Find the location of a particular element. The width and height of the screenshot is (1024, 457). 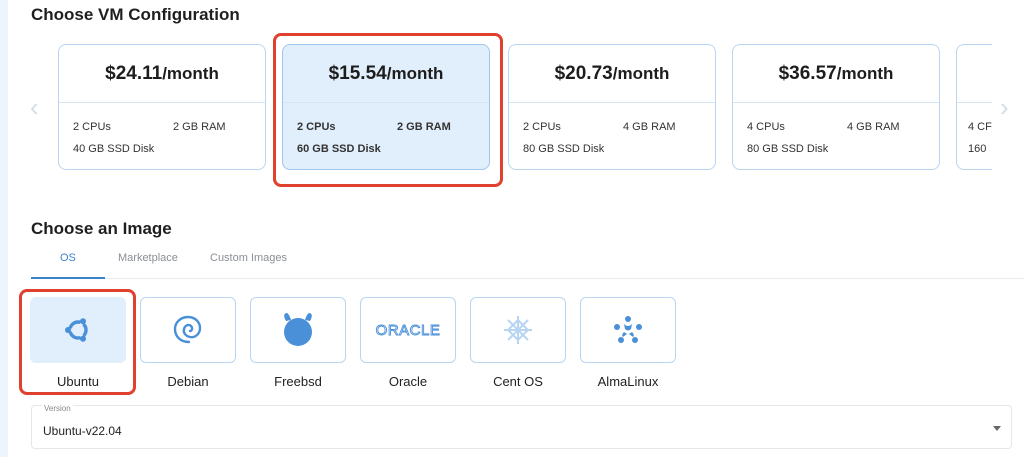

version-label: Version is located at coordinates (57, 408).